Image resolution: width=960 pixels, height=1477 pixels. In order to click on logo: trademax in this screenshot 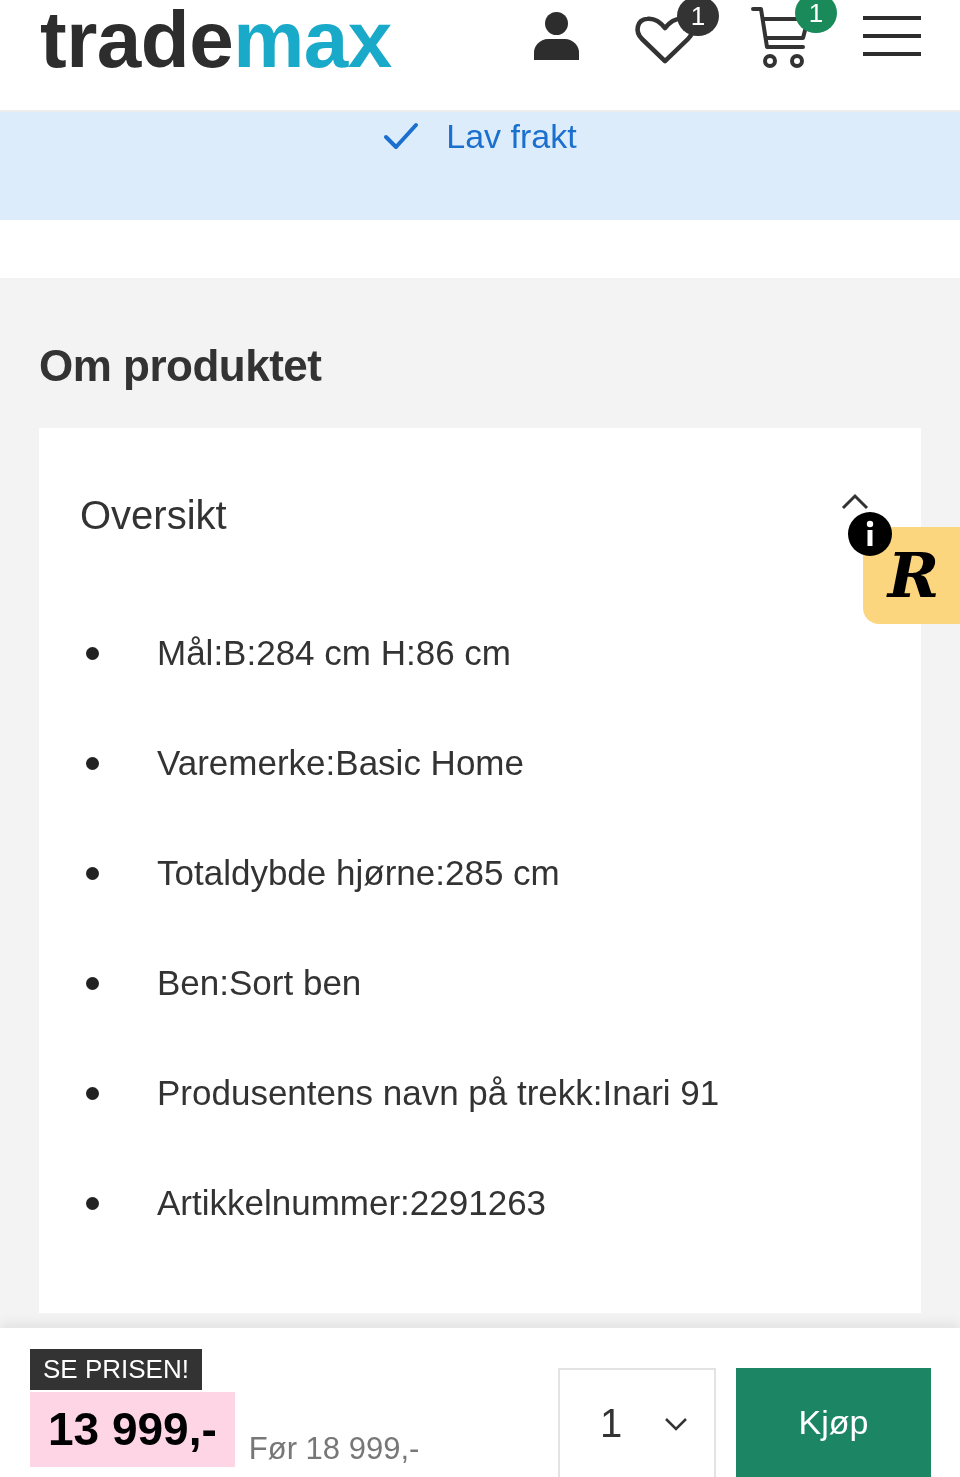, I will do `click(216, 40)`.